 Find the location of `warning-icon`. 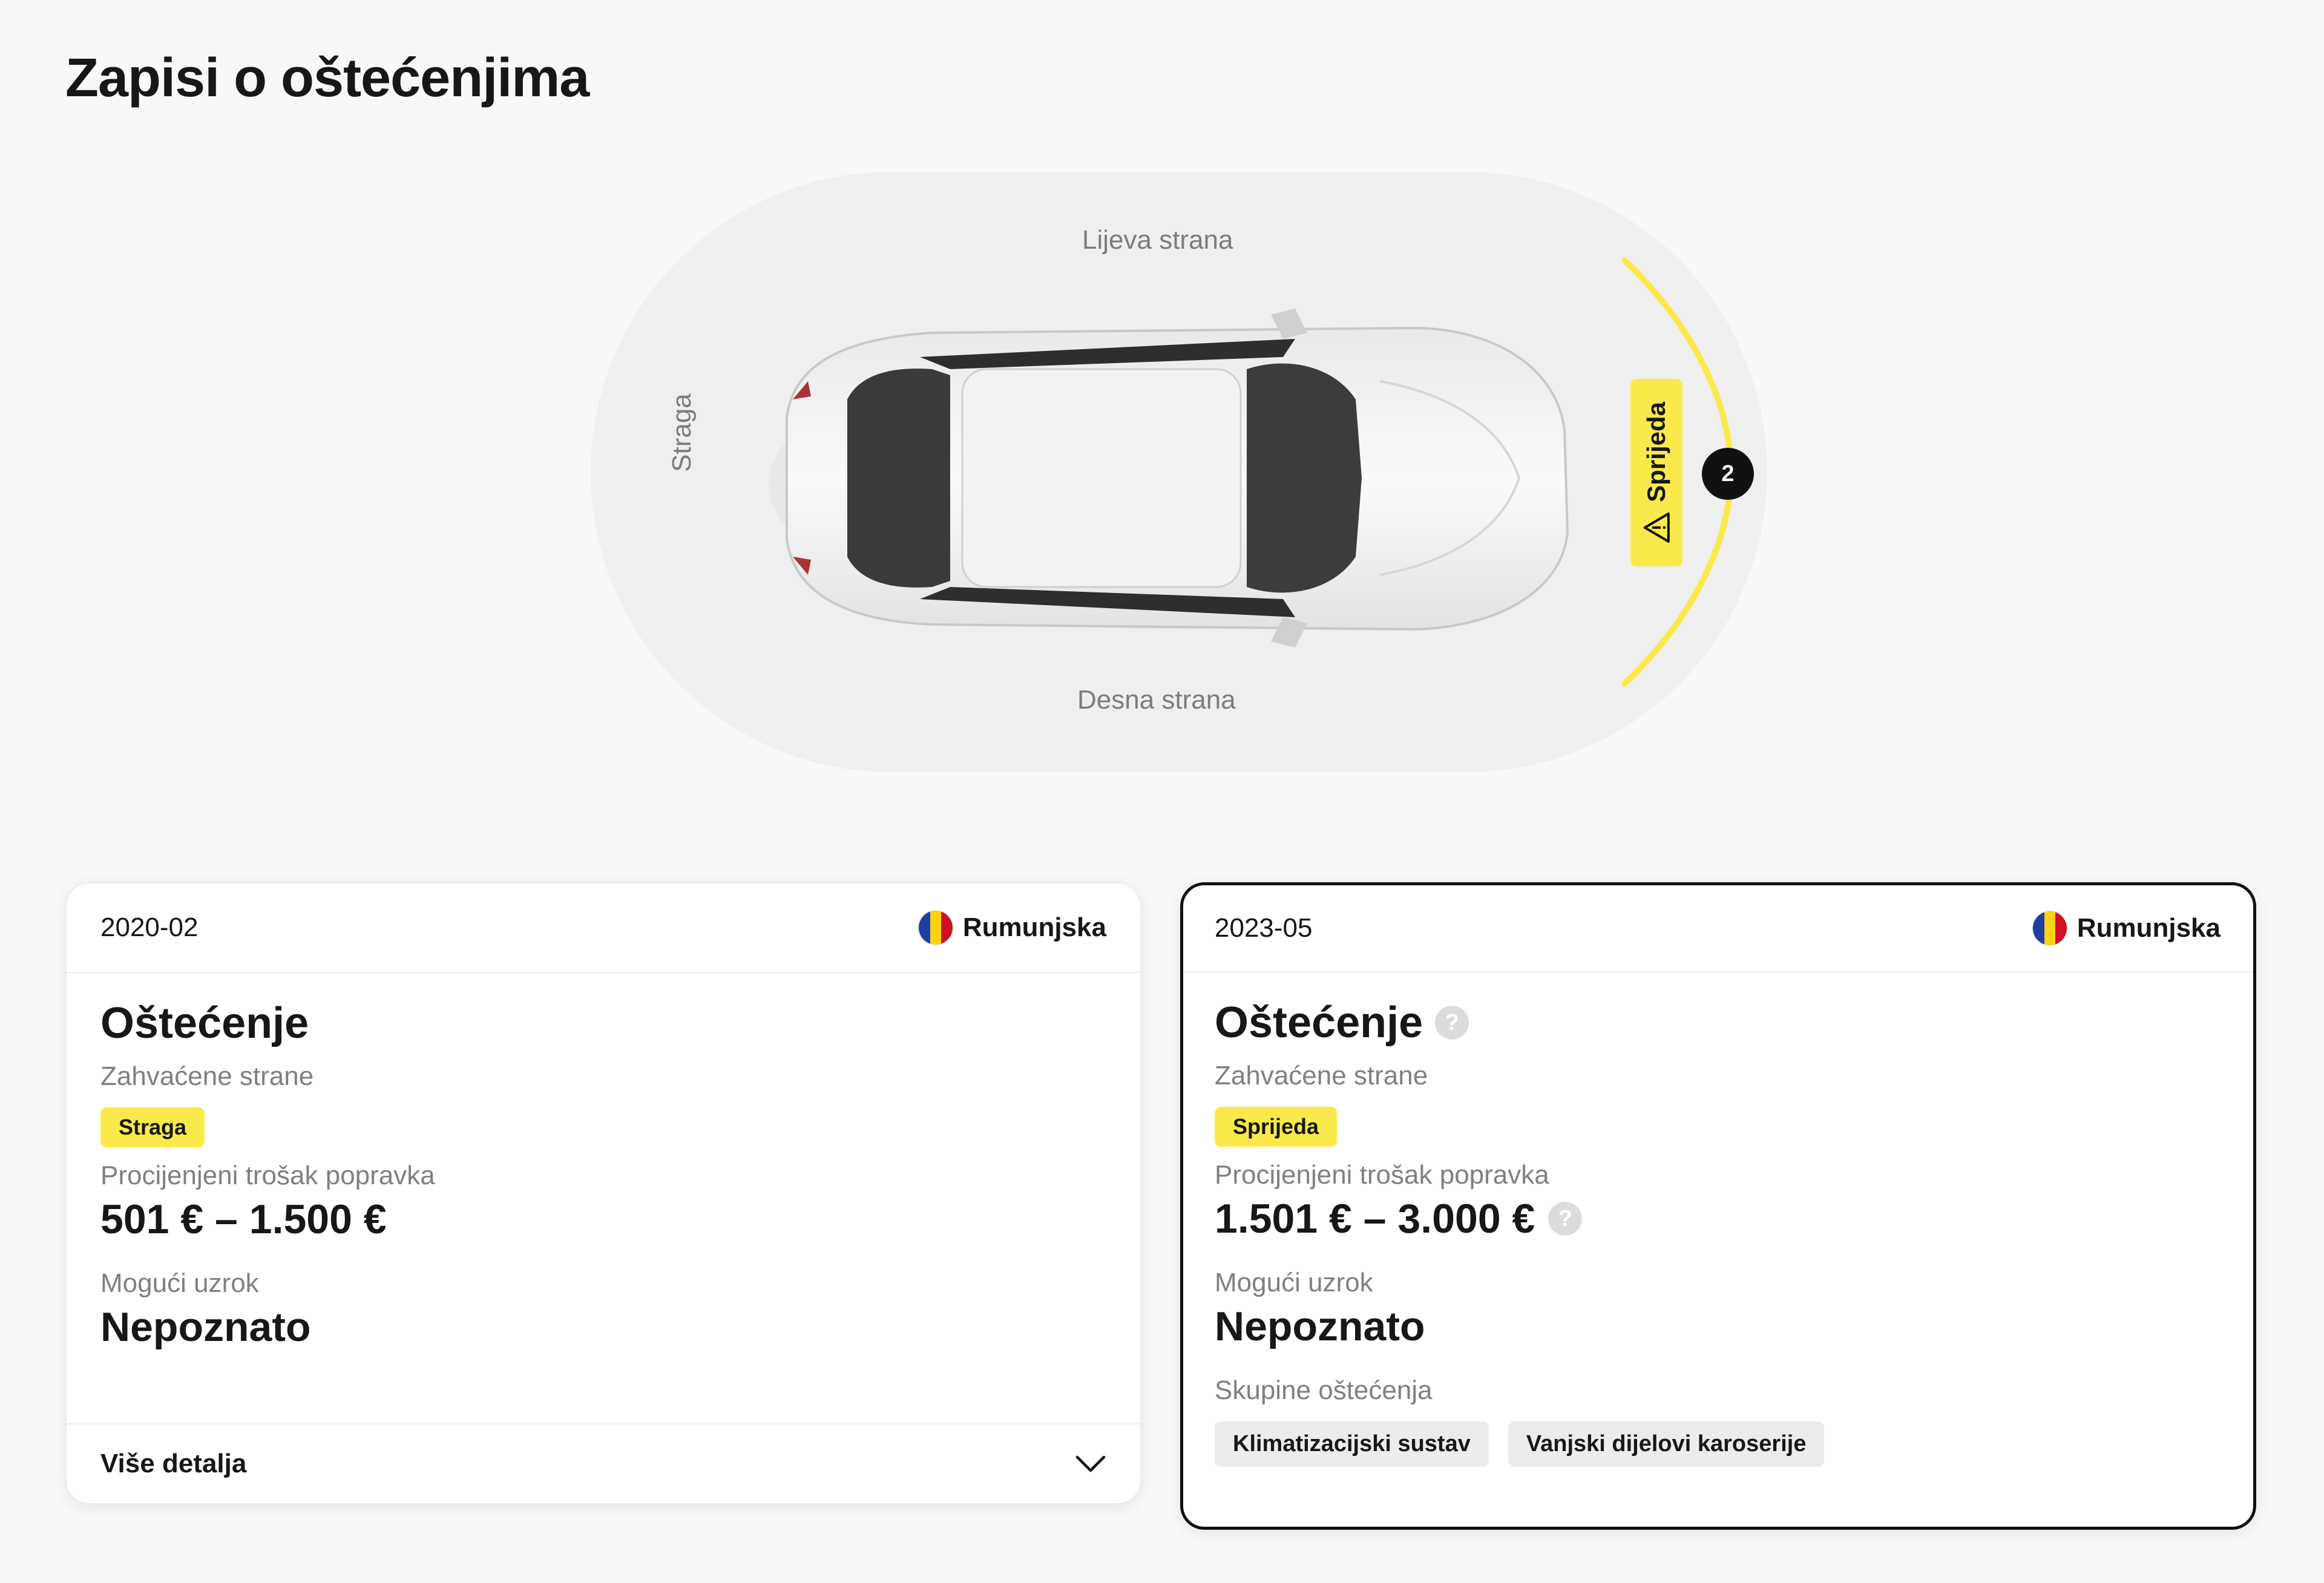

warning-icon is located at coordinates (1657, 527).